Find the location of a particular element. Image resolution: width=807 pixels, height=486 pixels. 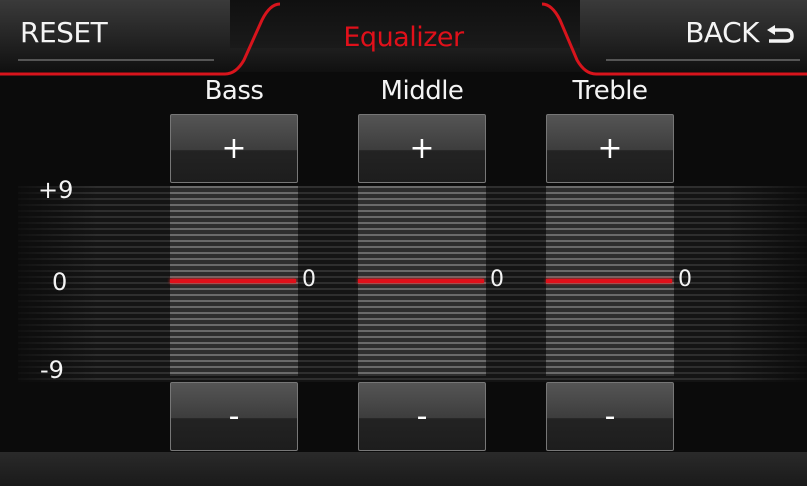

band-bass: Bass + 0 - is located at coordinates (243, 263).